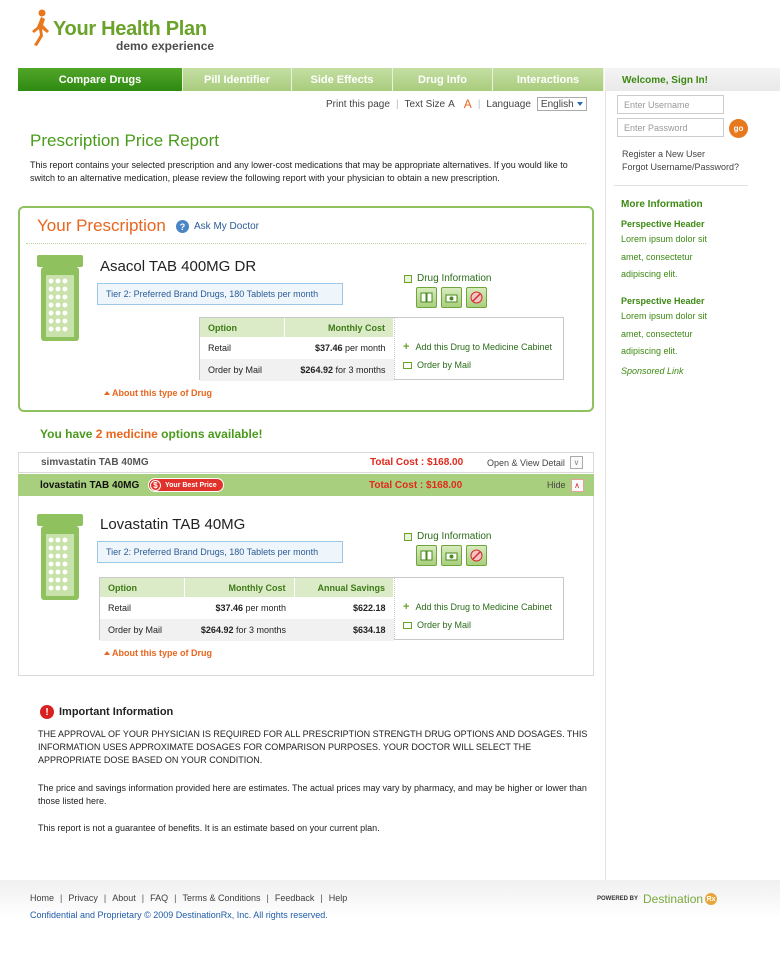 This screenshot has width=780, height=962. What do you see at coordinates (316, 370) in the screenshot?
I see `cost-value: $264.92` at bounding box center [316, 370].